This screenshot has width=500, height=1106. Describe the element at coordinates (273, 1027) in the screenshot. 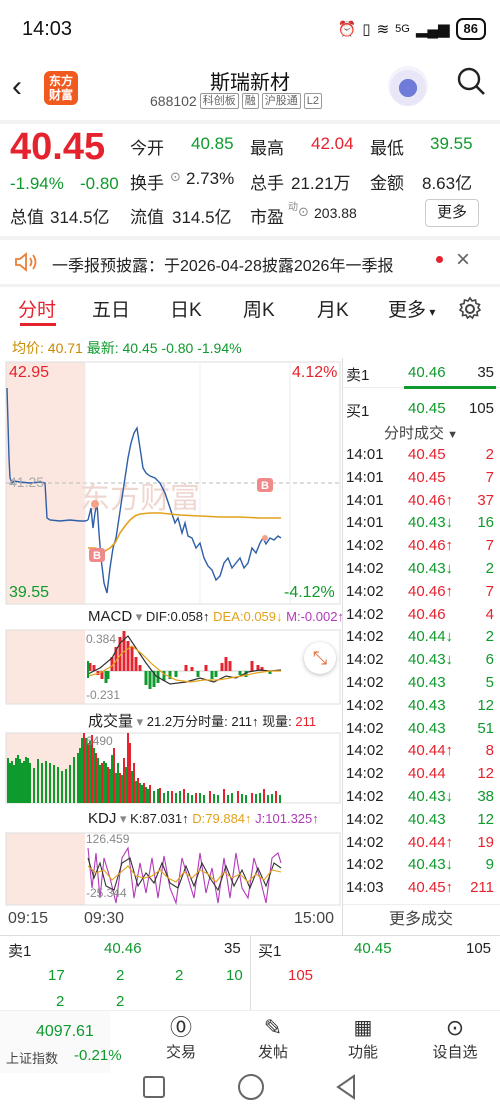

I see `edit-icon: ✎` at that location.